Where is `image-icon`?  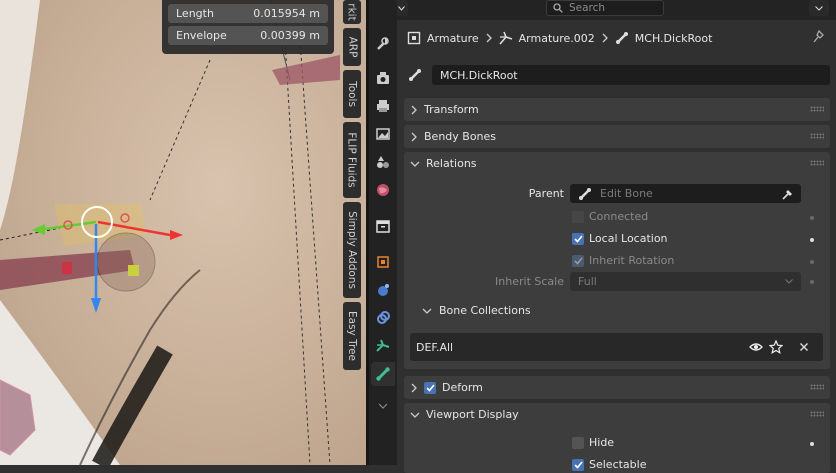 image-icon is located at coordinates (383, 134).